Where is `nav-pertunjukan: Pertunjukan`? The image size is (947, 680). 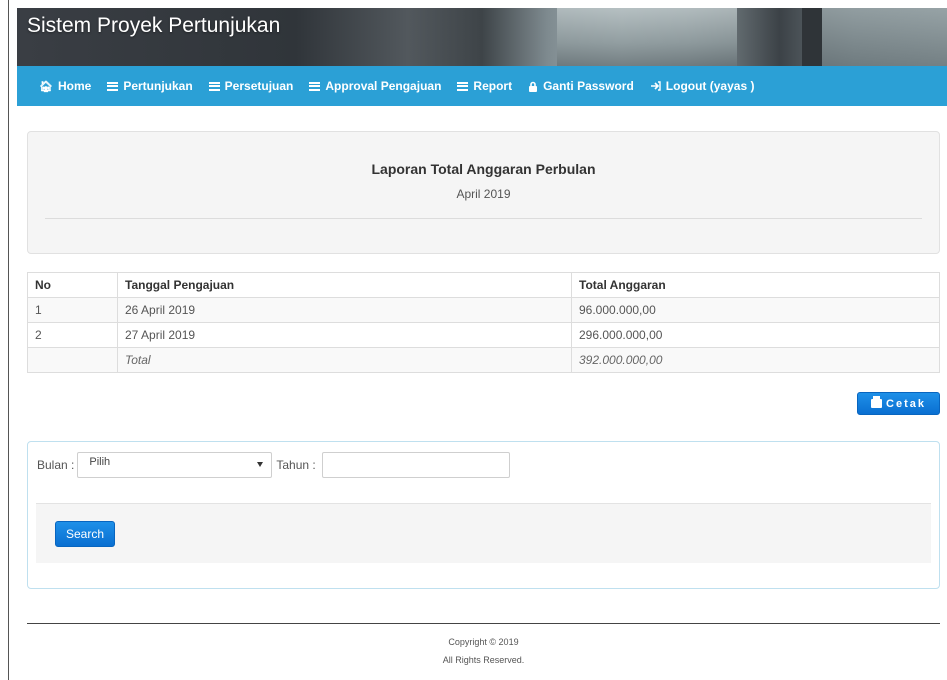
nav-pertunjukan: Pertunjukan is located at coordinates (150, 86).